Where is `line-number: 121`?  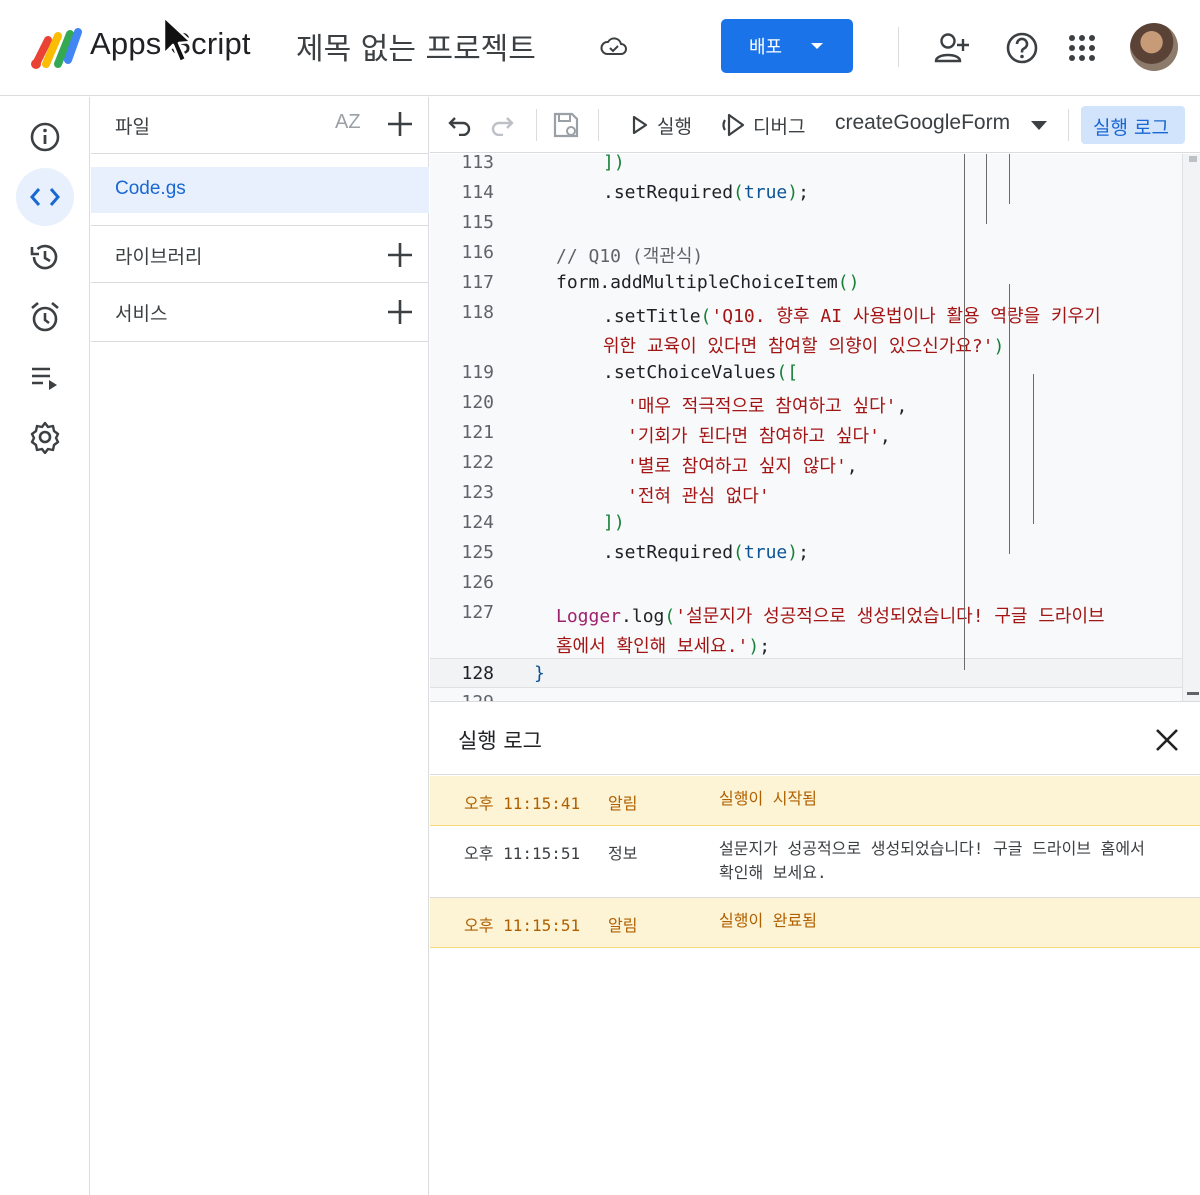
line-number: 121 is located at coordinates (477, 432).